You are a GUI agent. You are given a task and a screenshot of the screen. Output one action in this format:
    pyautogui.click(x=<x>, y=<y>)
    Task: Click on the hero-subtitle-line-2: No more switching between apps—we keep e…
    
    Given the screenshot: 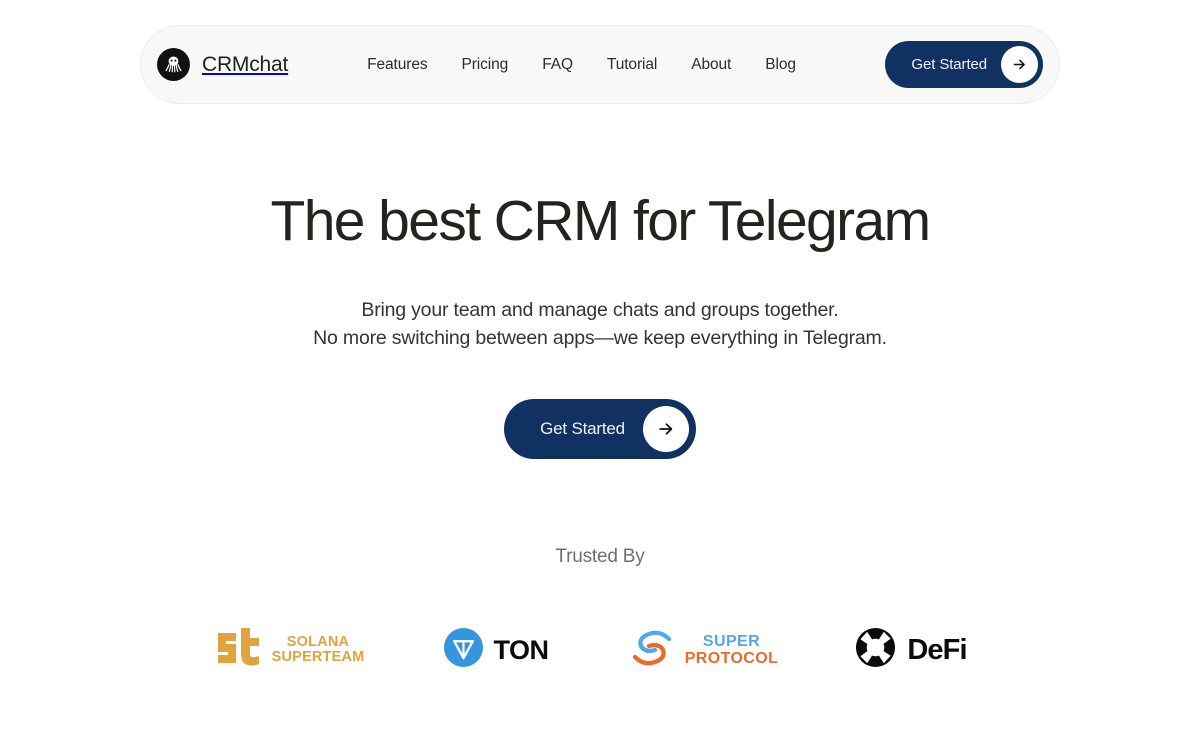 What is the action you would take?
    pyautogui.click(x=600, y=337)
    